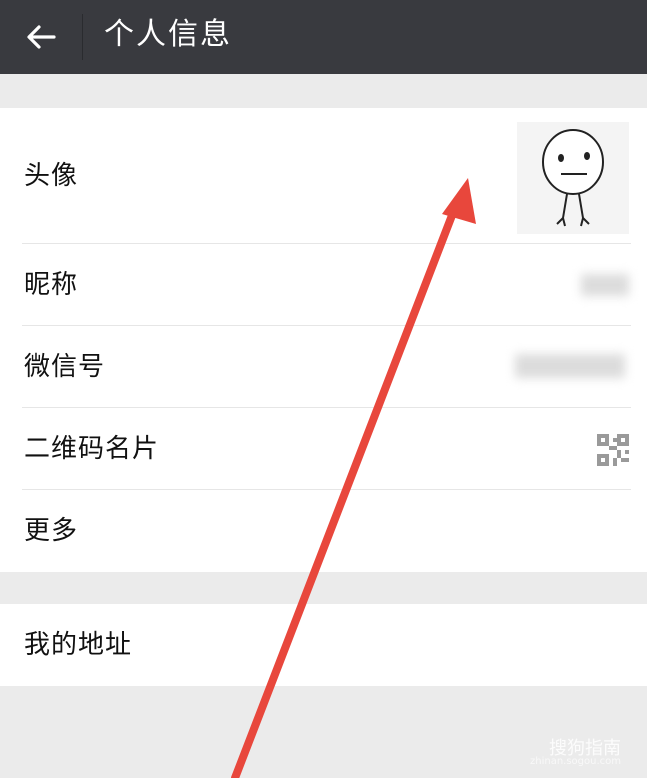 The width and height of the screenshot is (647, 778). What do you see at coordinates (92, 449) in the screenshot?
I see `qr-card-label: 二维码名片` at bounding box center [92, 449].